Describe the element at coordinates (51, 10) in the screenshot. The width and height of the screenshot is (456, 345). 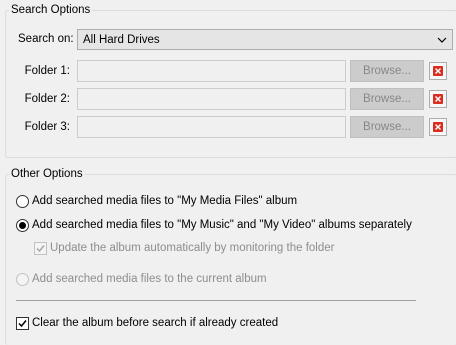
I see `search-options-title: Search Options` at that location.